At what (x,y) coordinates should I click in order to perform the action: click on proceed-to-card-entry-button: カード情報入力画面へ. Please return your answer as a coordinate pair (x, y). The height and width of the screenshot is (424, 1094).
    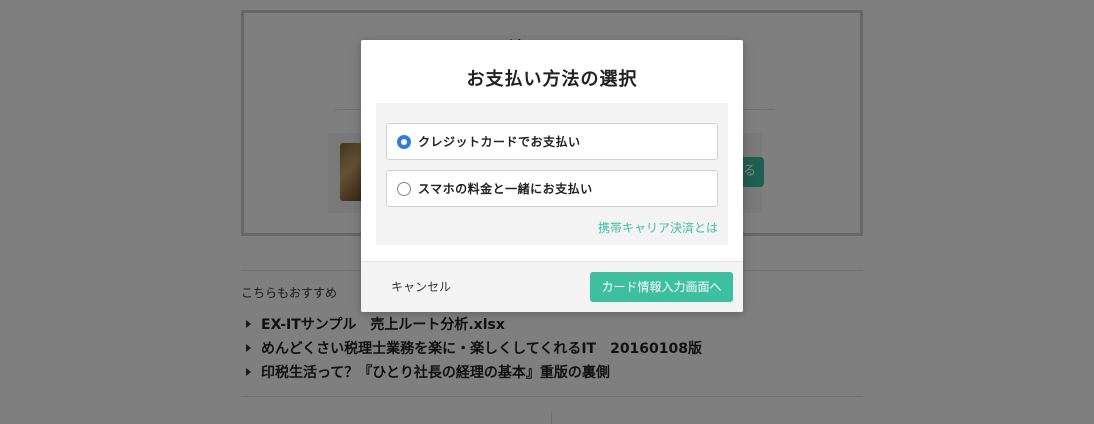
    Looking at the image, I should click on (661, 287).